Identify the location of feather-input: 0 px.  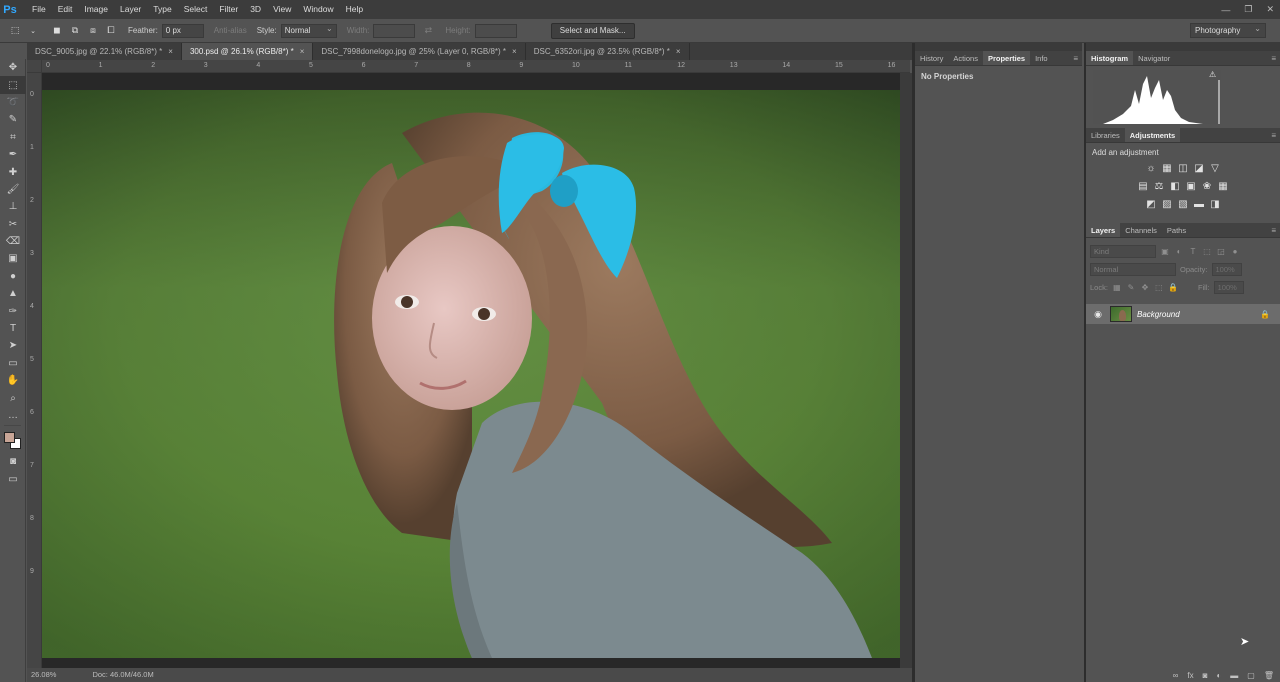
(182, 30).